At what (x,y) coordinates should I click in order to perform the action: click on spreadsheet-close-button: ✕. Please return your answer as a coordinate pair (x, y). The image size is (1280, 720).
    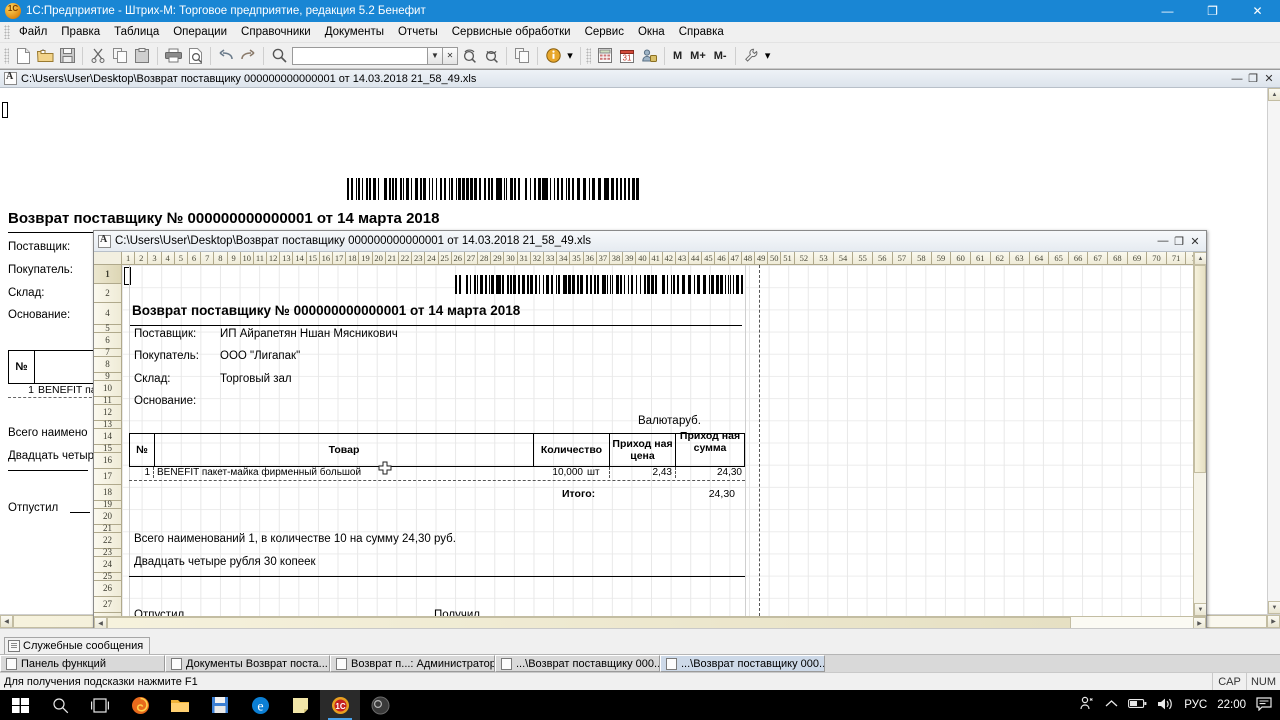
    Looking at the image, I should click on (1195, 241).